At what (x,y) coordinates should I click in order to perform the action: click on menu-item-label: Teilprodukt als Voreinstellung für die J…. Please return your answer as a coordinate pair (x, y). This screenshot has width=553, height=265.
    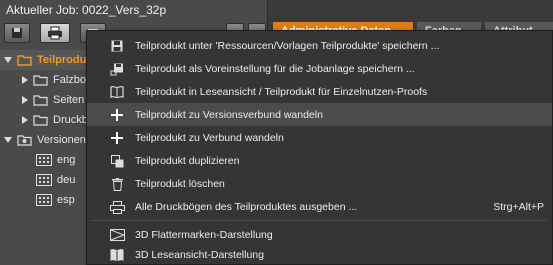
    Looking at the image, I should click on (275, 68).